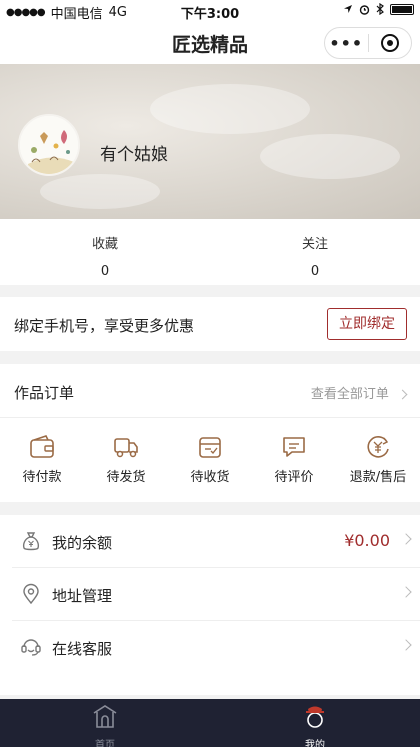 This screenshot has height=747, width=420. I want to click on stat-following: 关注 0, so click(315, 252).